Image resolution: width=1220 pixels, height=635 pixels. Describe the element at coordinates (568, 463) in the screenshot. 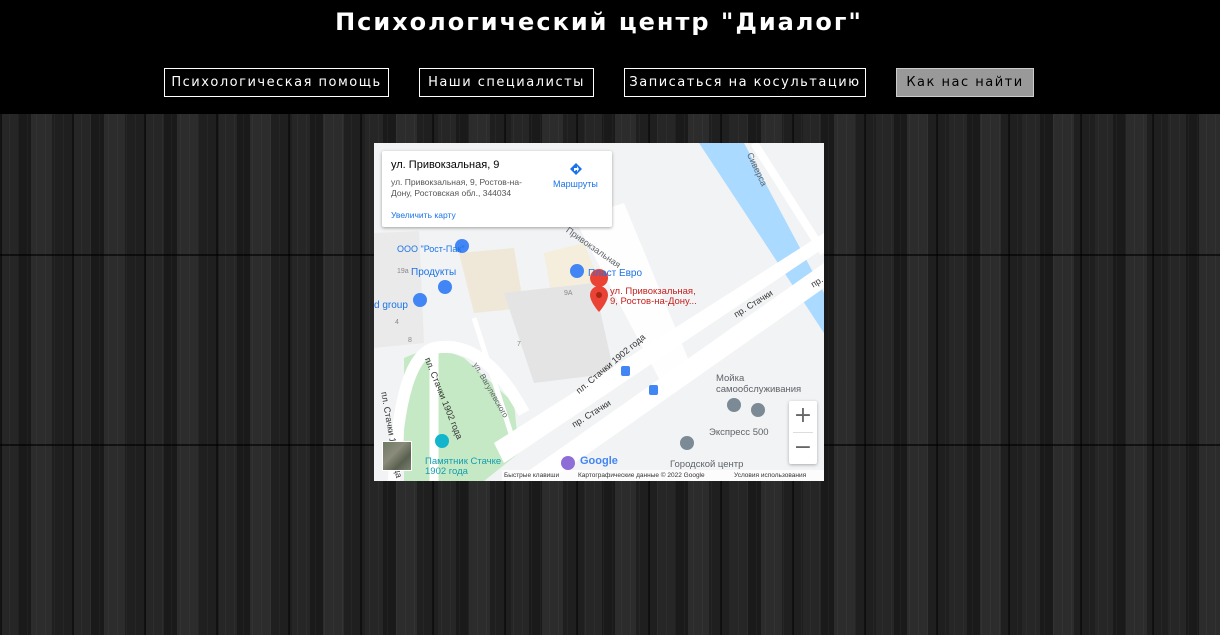

I see `fuel-pin-icon` at that location.